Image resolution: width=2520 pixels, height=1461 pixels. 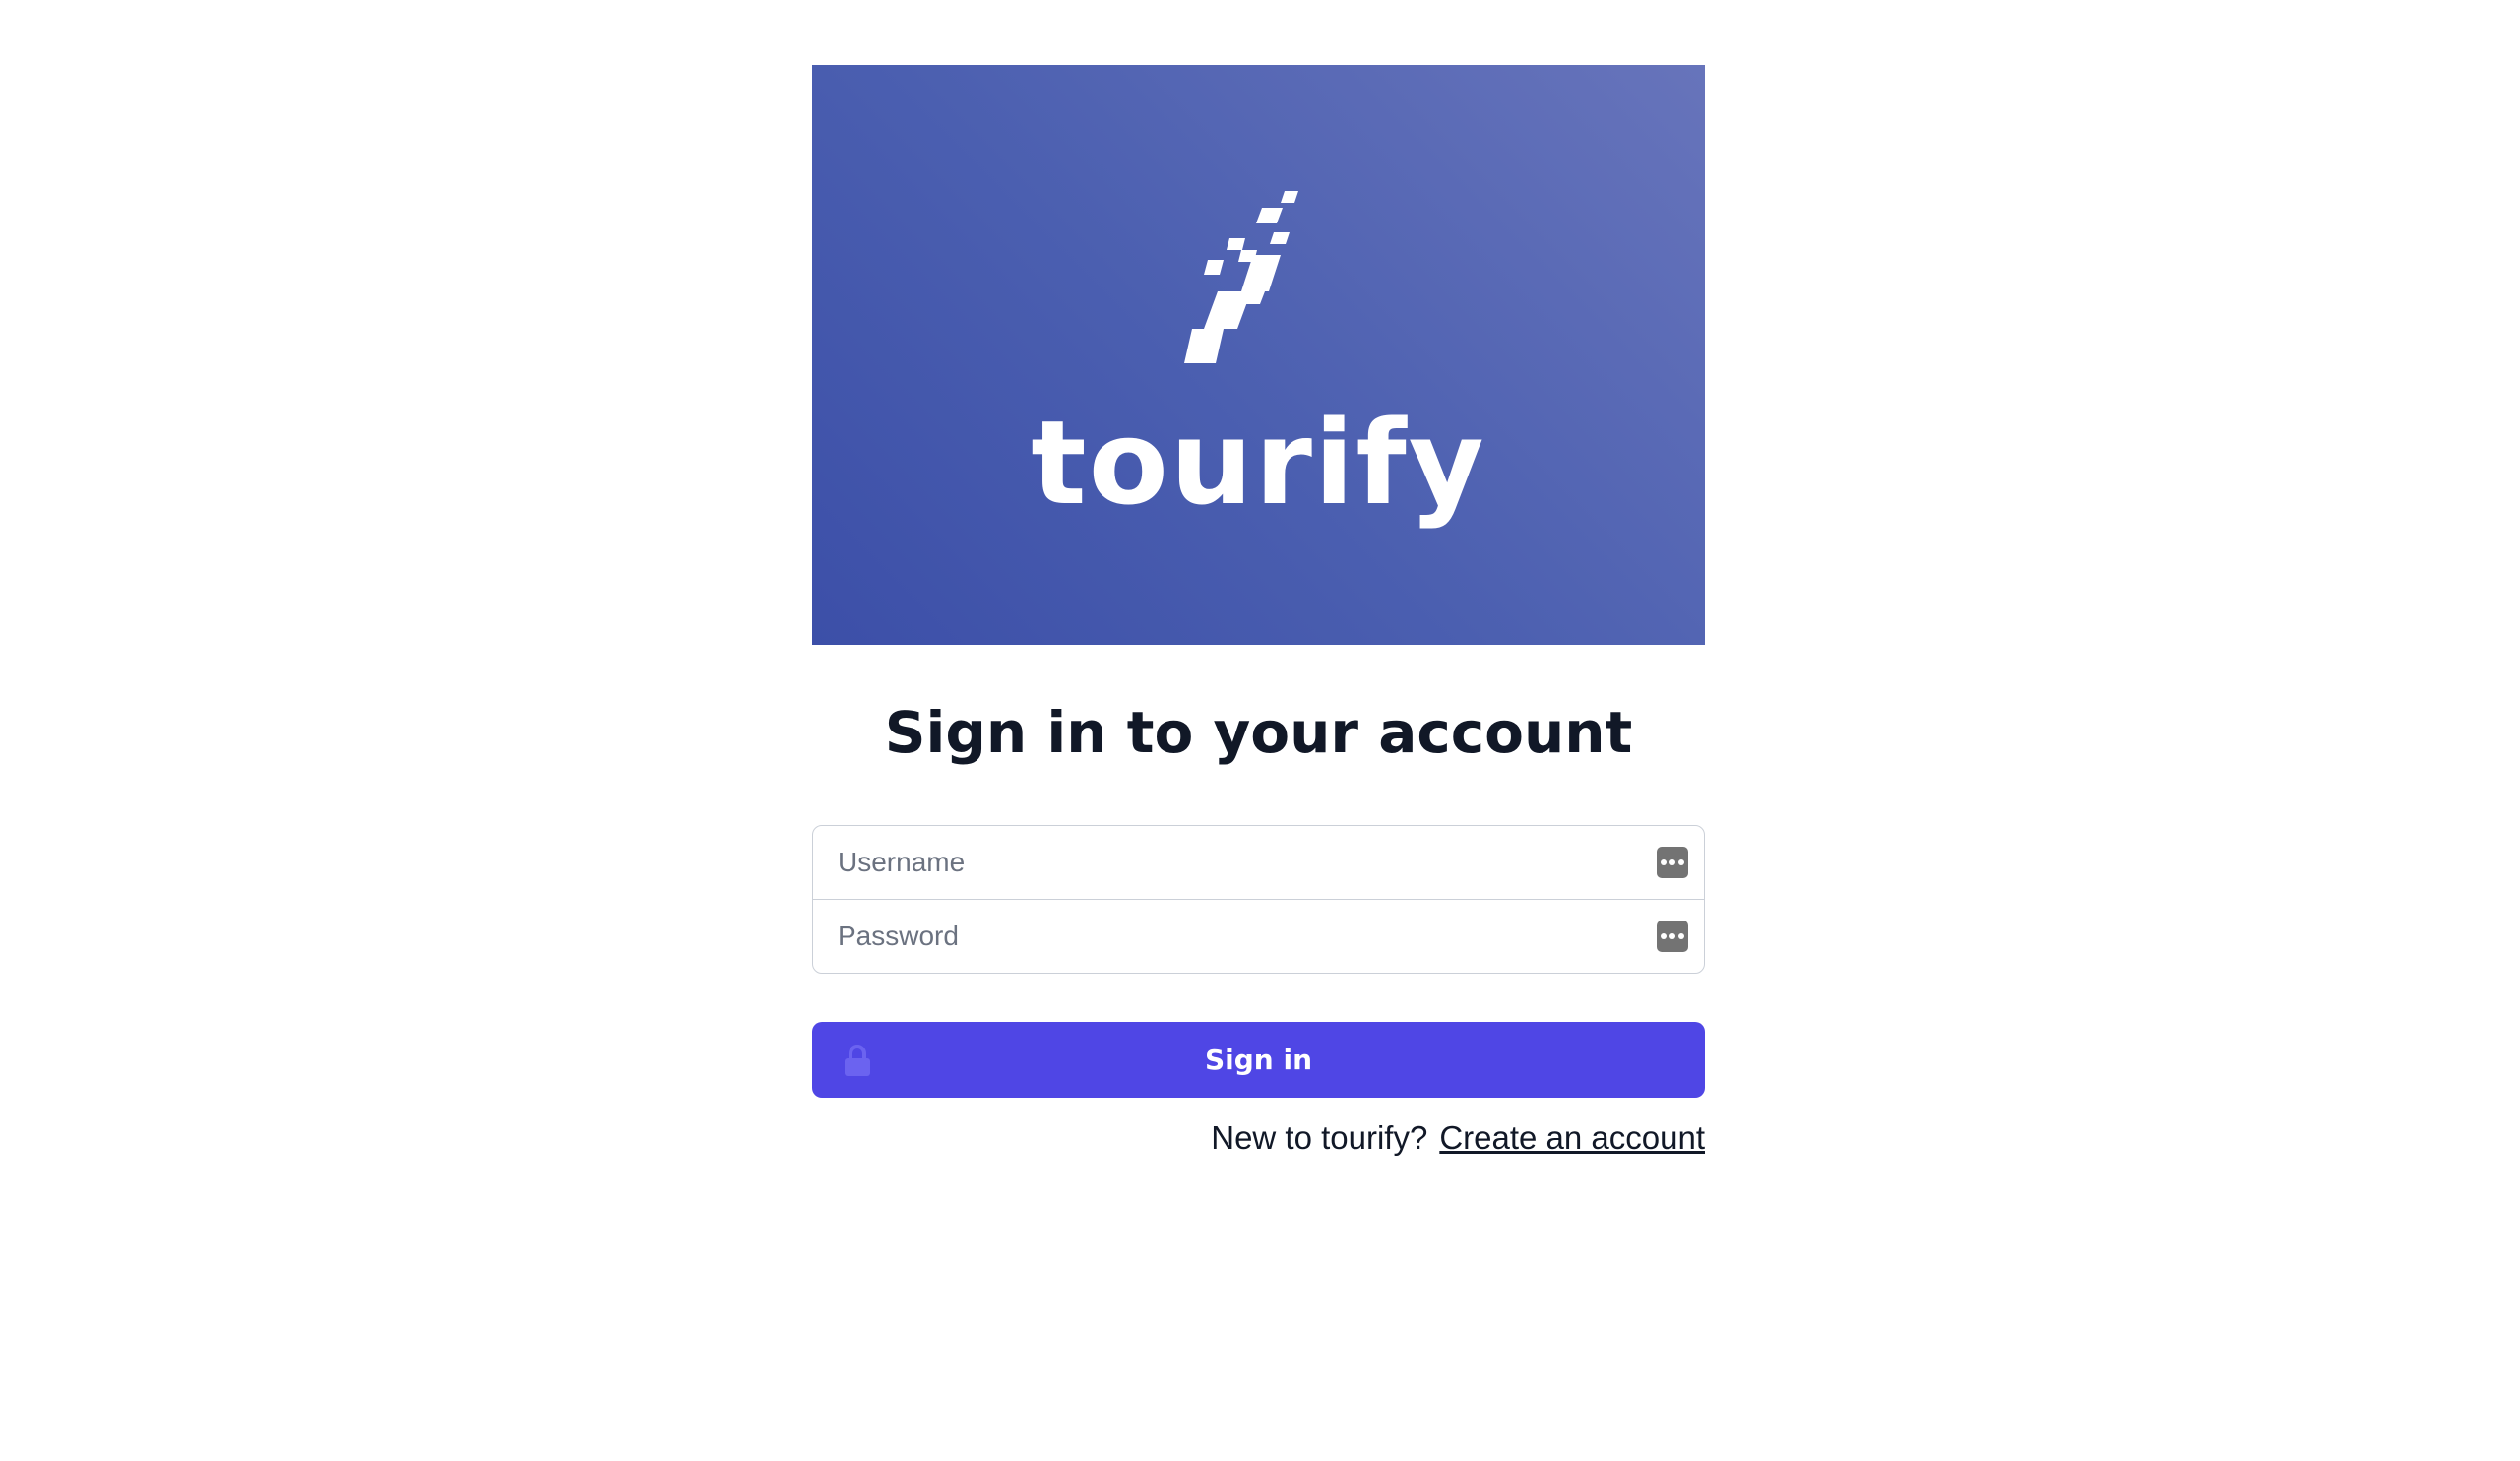 What do you see at coordinates (1572, 1137) in the screenshot?
I see `create-account-link: Create an account` at bounding box center [1572, 1137].